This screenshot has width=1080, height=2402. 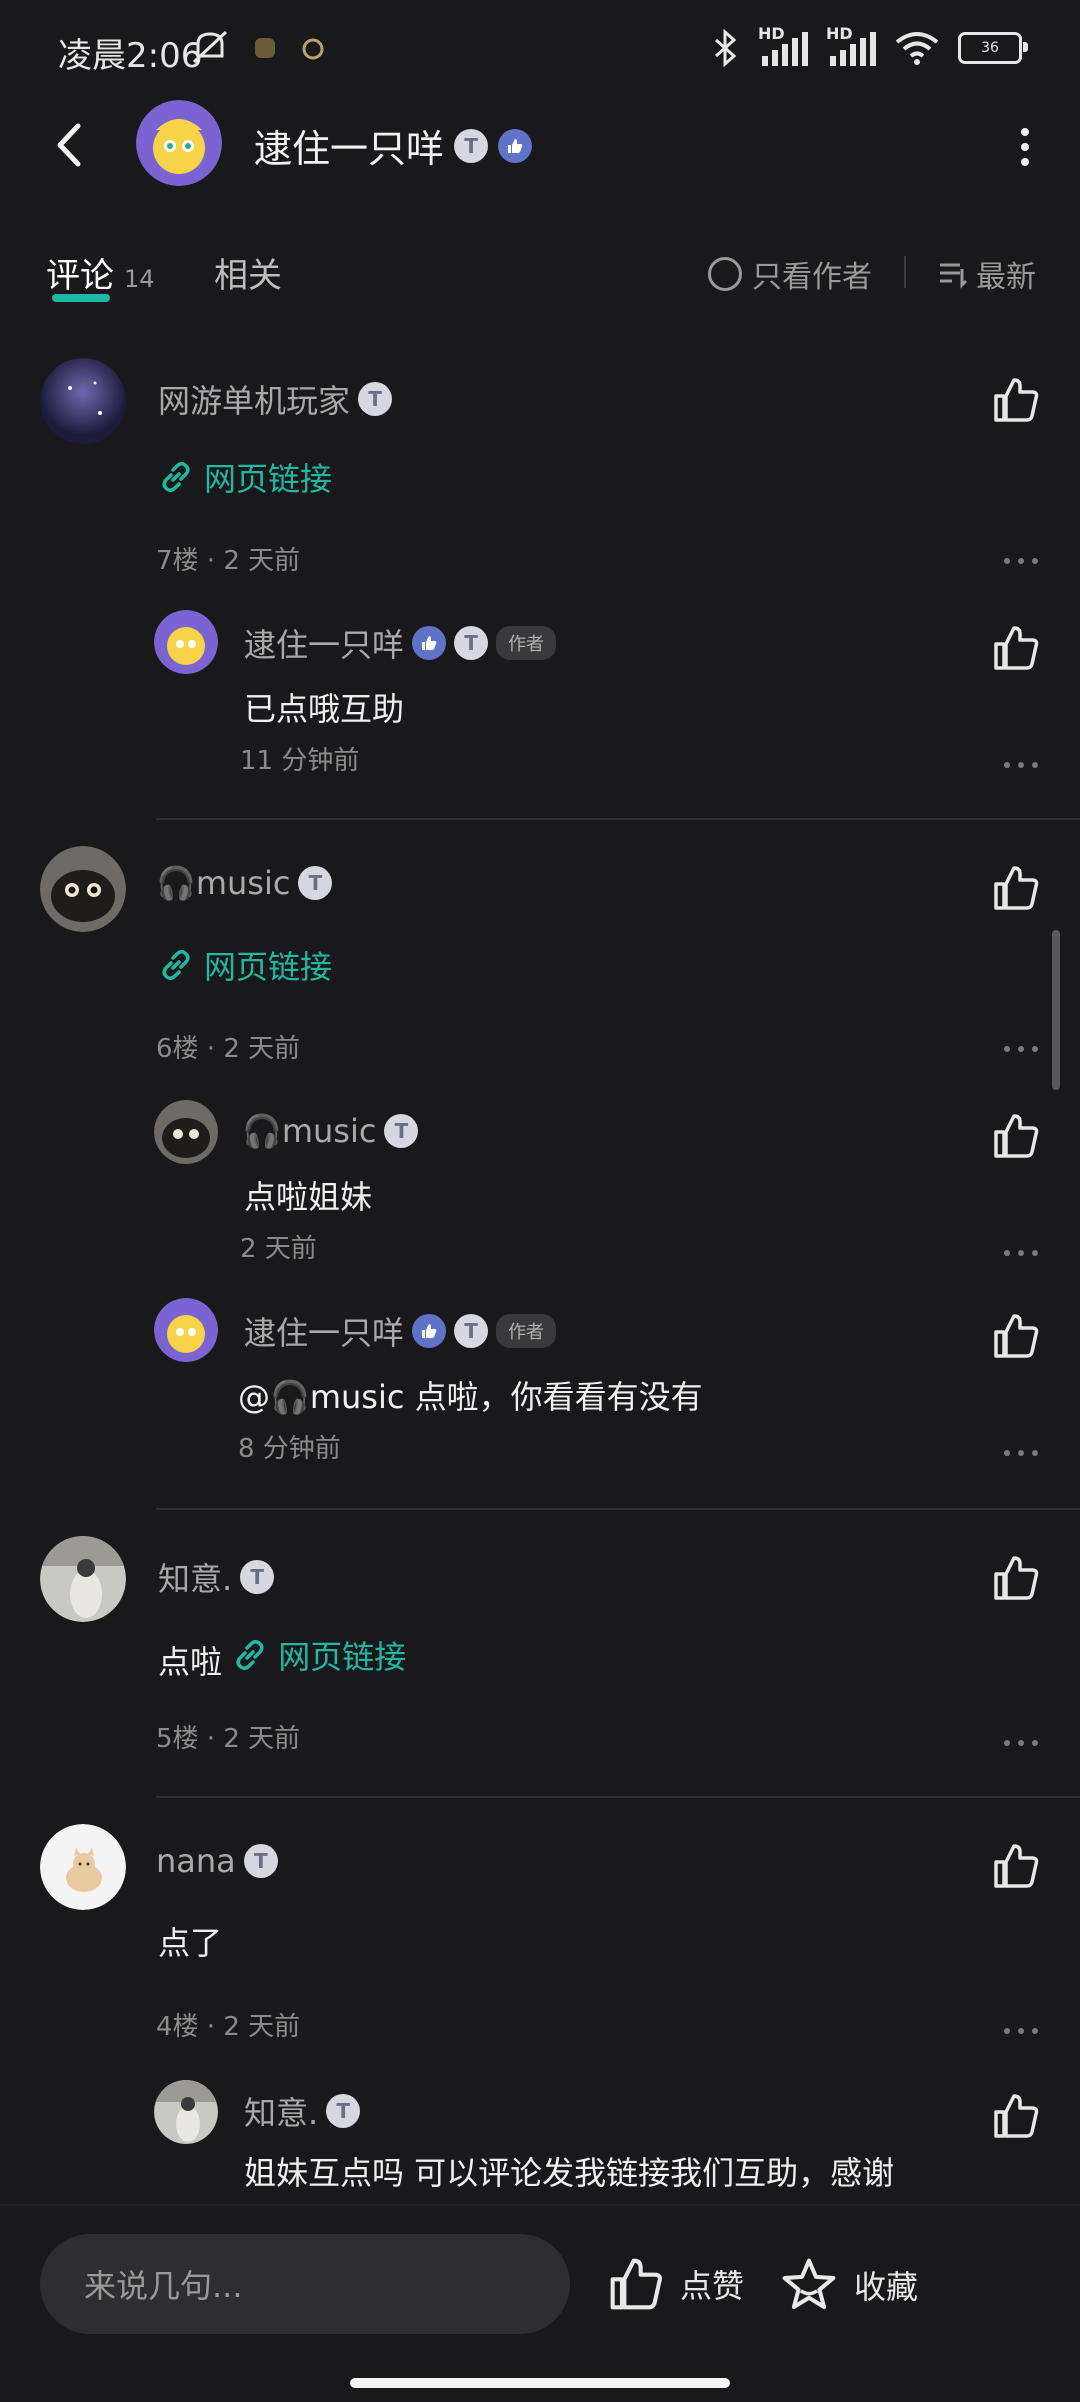 I want to click on page-title: 逮住一只咩 T, so click(x=393, y=145).